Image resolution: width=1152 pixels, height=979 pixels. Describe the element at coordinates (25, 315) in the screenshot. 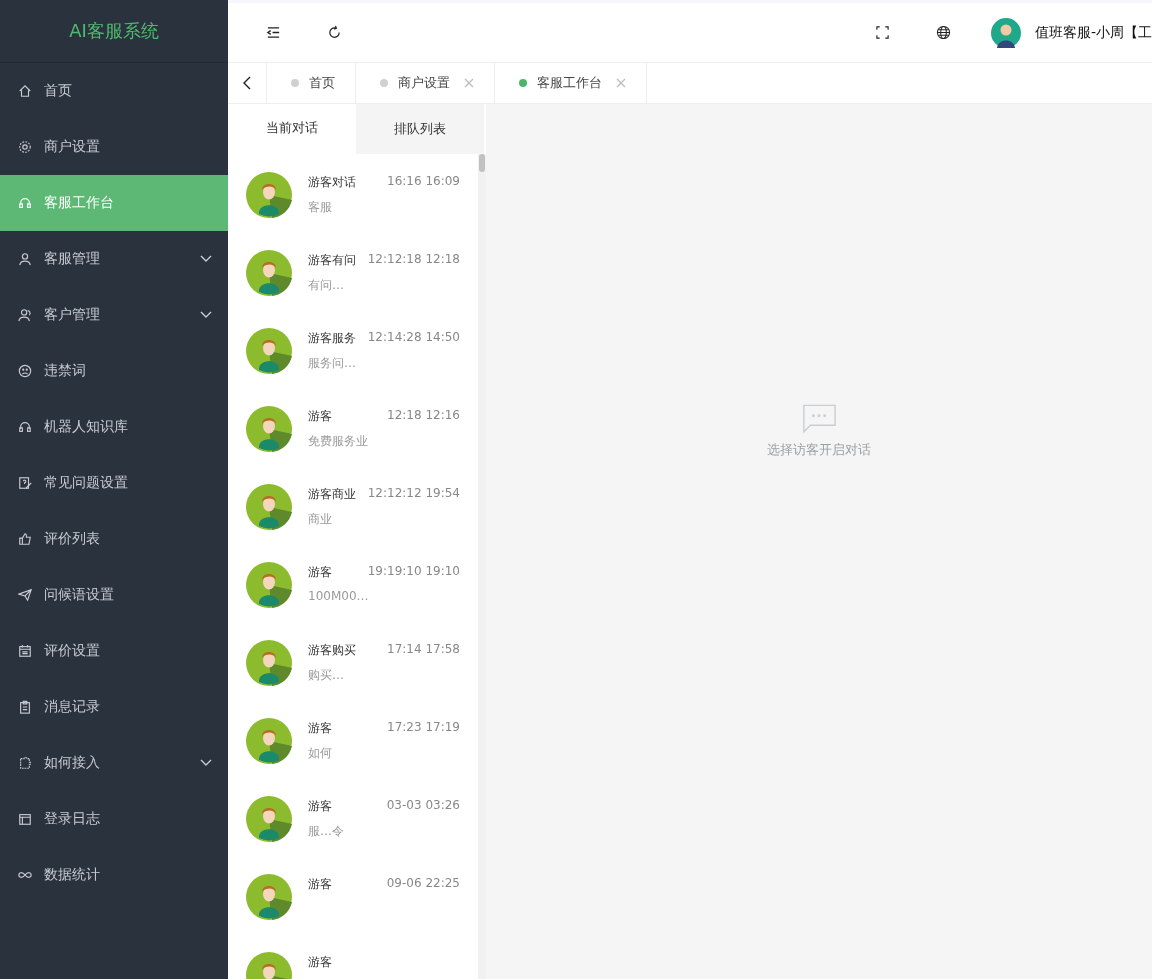

I see `users-icon` at that location.